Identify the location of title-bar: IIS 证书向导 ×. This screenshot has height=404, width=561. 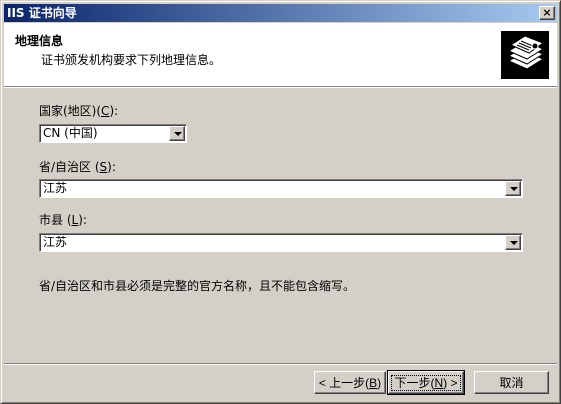
(280, 13).